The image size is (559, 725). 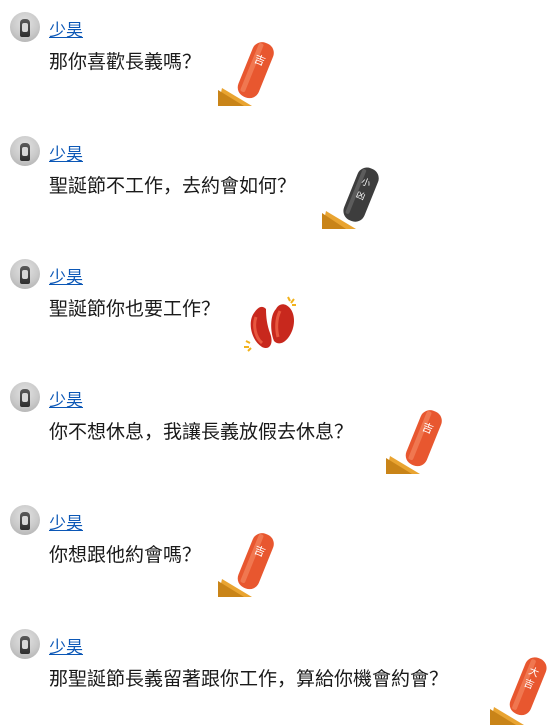 I want to click on message-text: 聖誕節不工作，去約會如何？, so click(x=173, y=186).